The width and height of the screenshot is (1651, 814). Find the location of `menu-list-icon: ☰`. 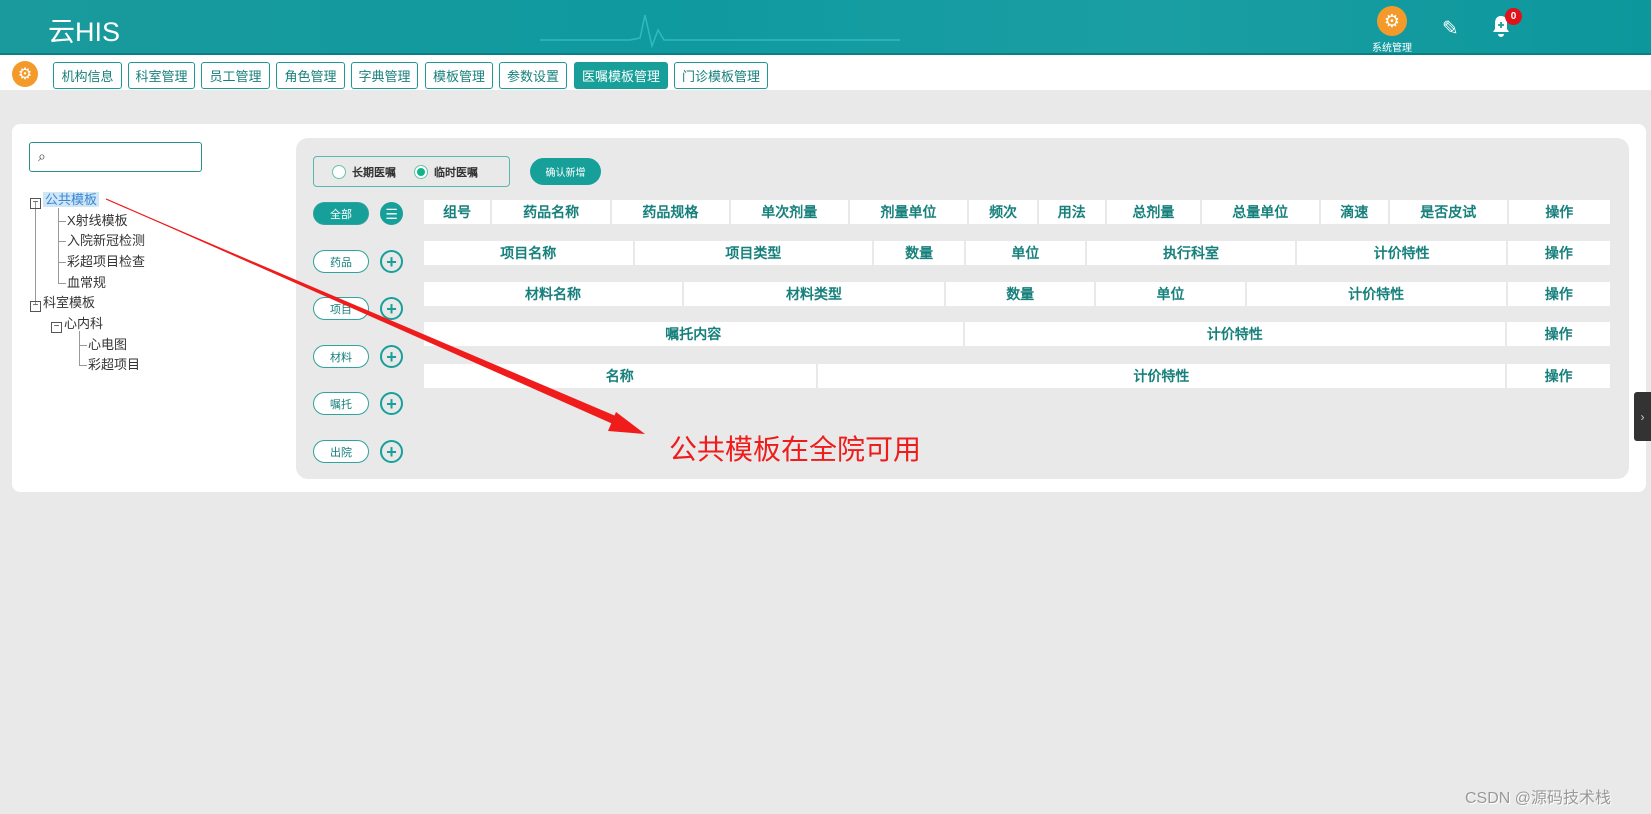

menu-list-icon: ☰ is located at coordinates (391, 213).